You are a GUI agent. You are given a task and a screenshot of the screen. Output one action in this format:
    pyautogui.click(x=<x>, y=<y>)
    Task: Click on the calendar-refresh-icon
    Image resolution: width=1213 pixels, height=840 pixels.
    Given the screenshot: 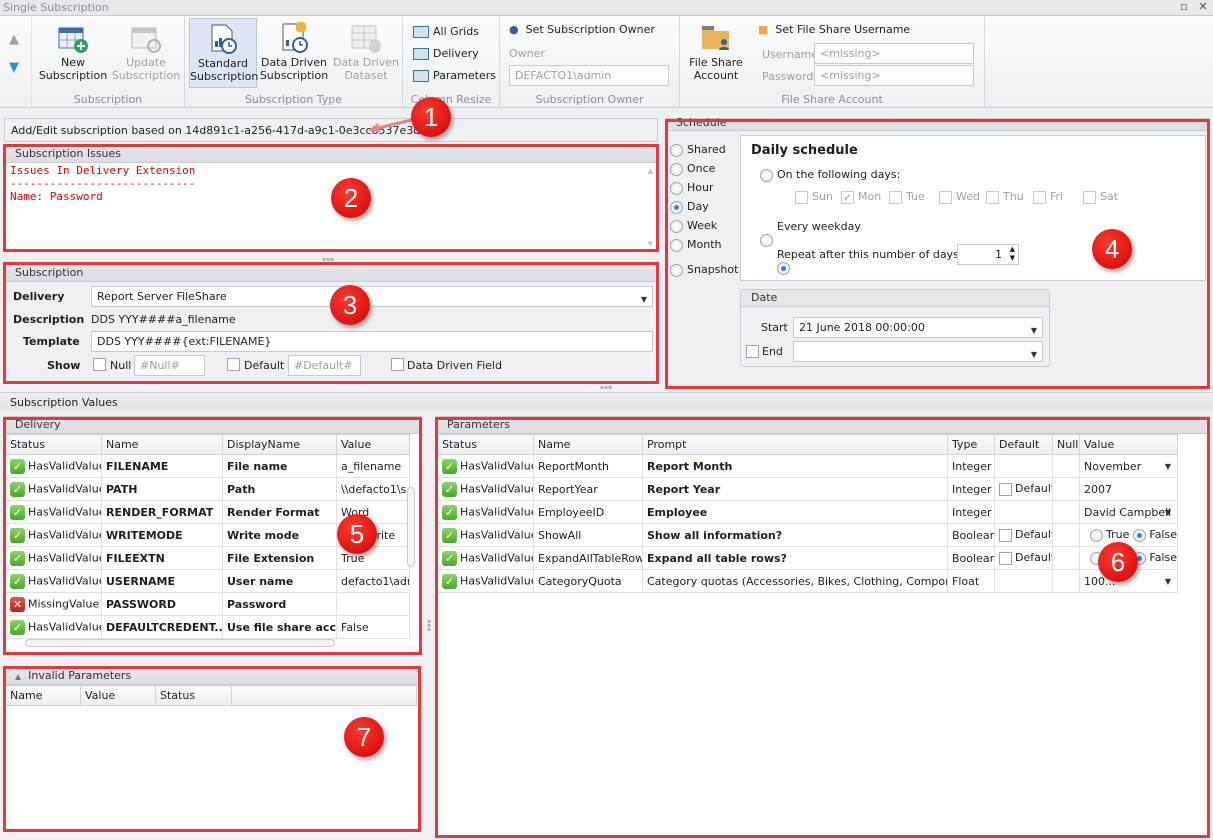 What is the action you would take?
    pyautogui.click(x=146, y=38)
    